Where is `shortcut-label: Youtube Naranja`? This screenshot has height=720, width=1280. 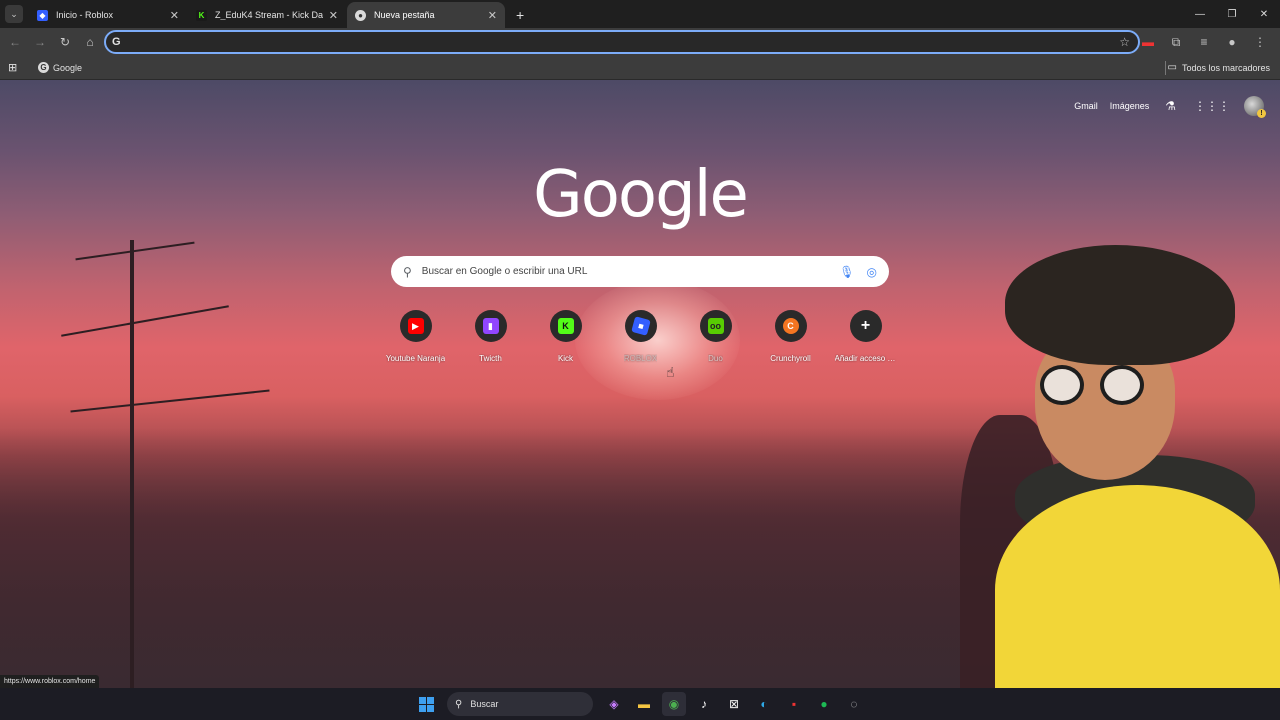
shortcut-label: Youtube Naranja is located at coordinates (415, 358).